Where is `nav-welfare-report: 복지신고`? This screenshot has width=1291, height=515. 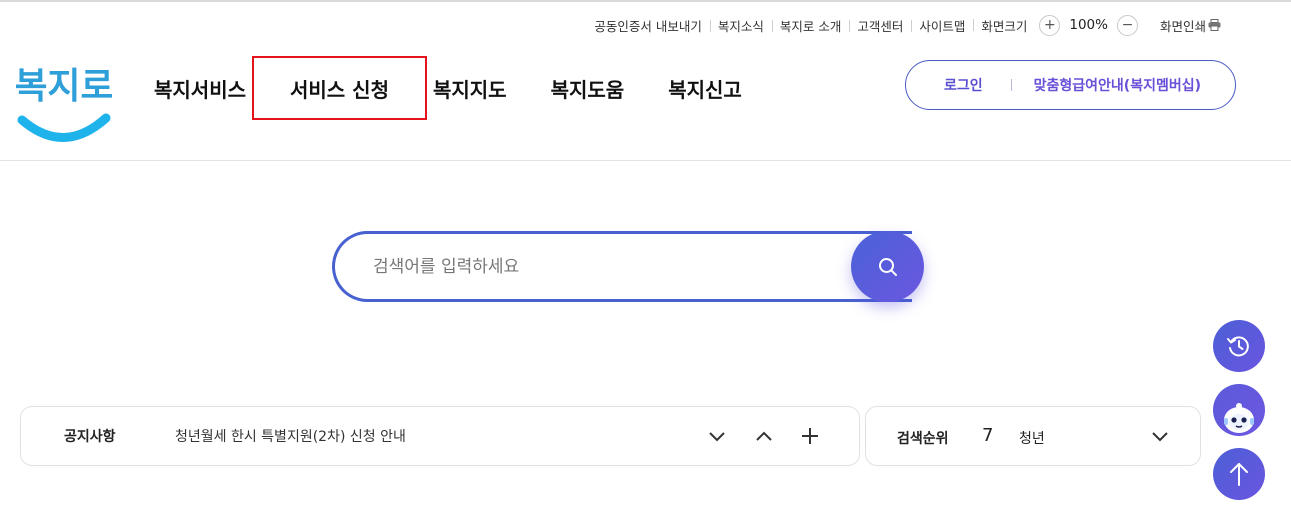
nav-welfare-report: 복지신고 is located at coordinates (705, 88).